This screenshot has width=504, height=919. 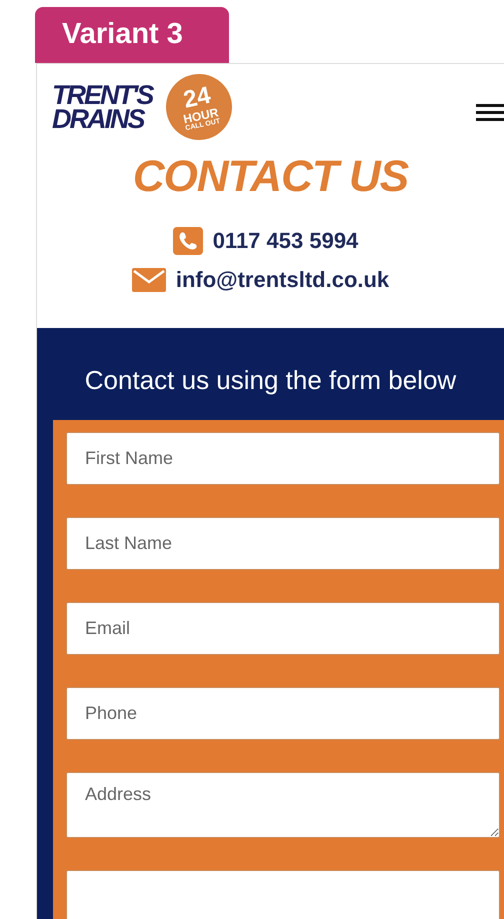 I want to click on phone-number: 0117 453 5994, so click(x=285, y=241).